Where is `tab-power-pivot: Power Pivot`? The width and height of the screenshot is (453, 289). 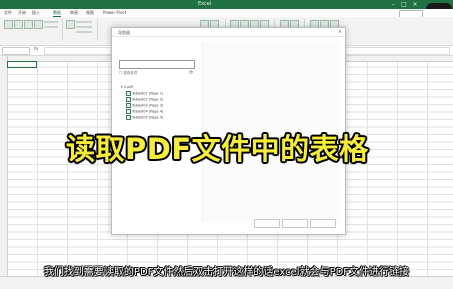 tab-power-pivot: Power Pivot is located at coordinates (114, 12).